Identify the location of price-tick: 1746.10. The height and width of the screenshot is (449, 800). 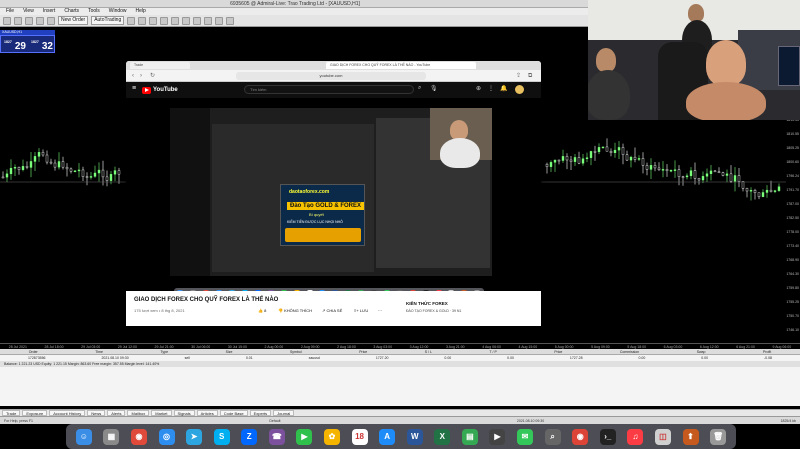
(792, 330).